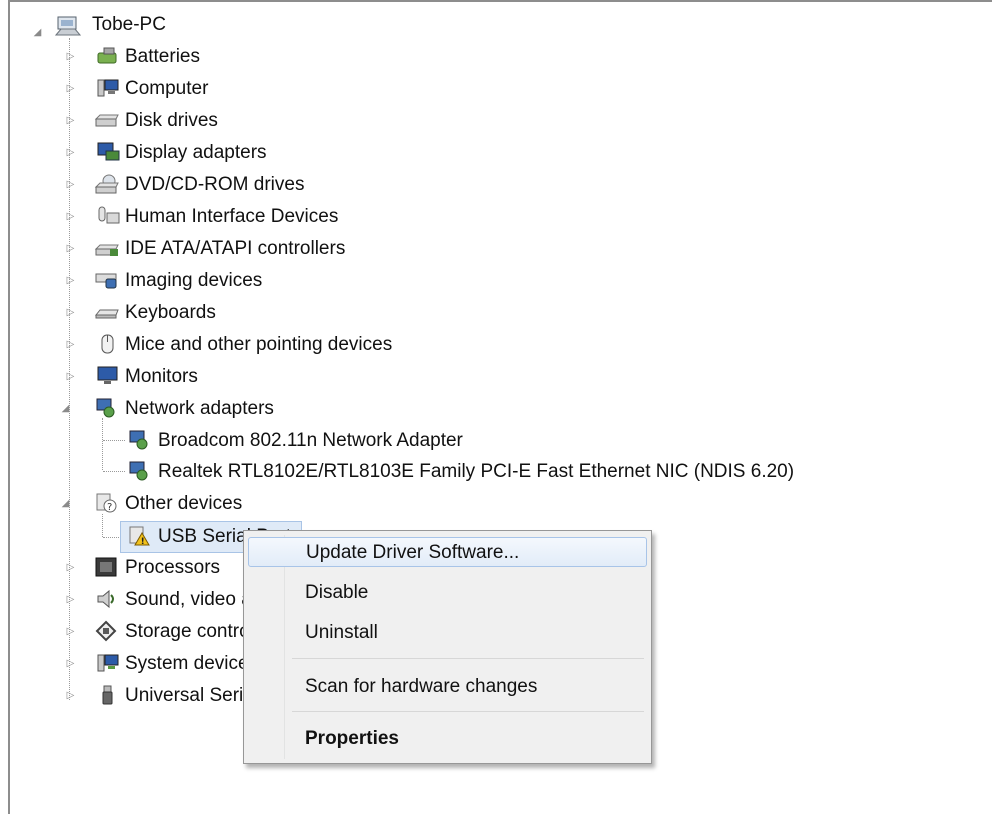  I want to click on tree-item-computer: ▷ Computer, so click(150, 89).